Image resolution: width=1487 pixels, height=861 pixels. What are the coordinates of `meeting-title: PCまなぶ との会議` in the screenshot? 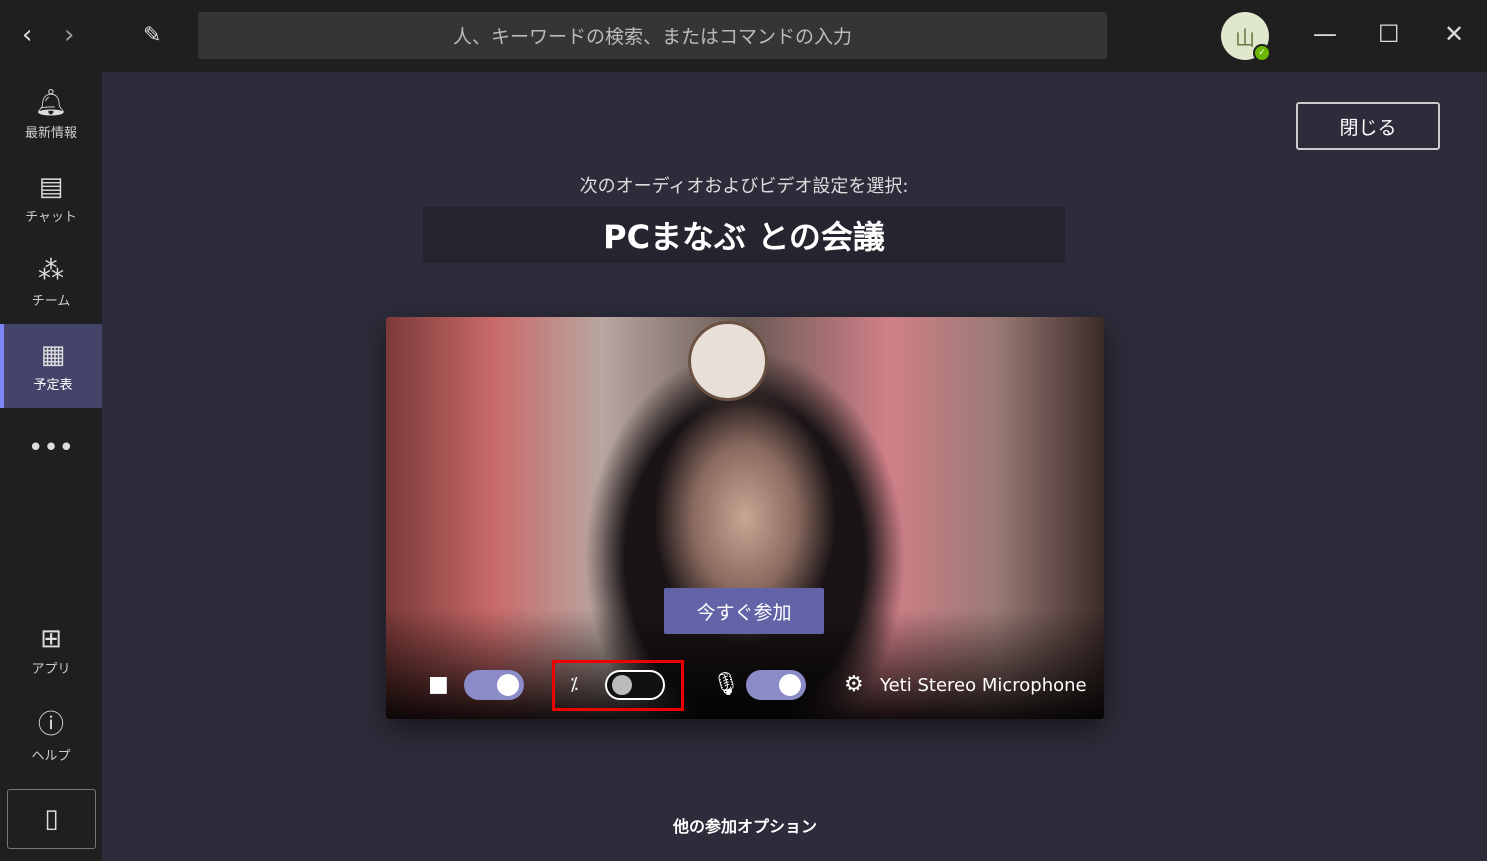 It's located at (744, 235).